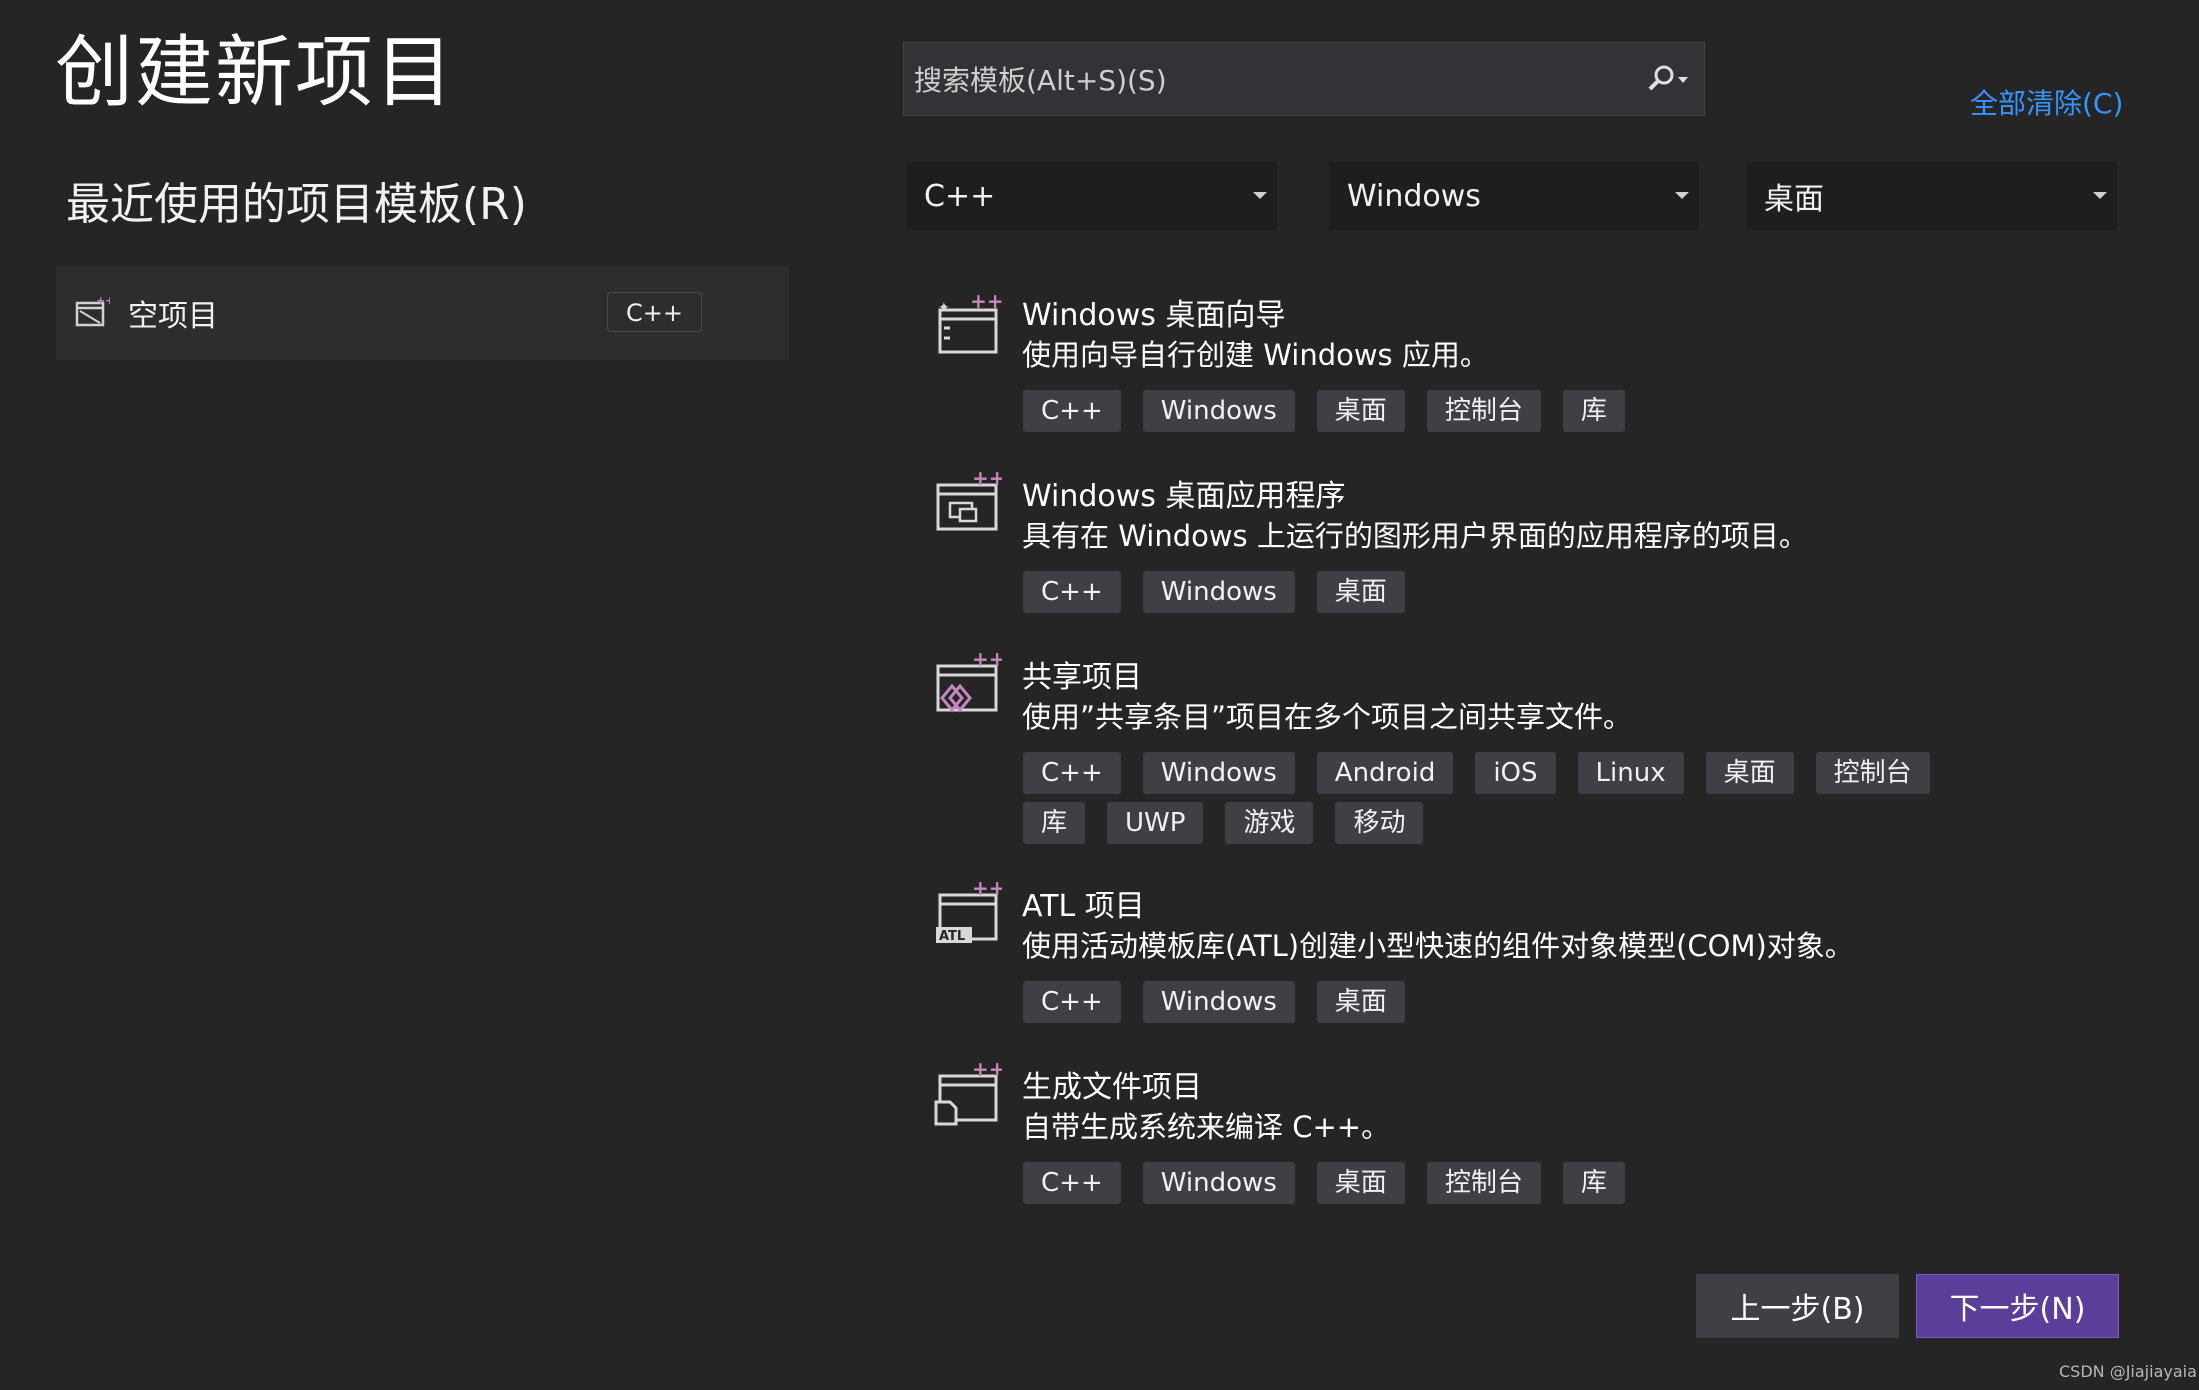 Image resolution: width=2199 pixels, height=1390 pixels. What do you see at coordinates (1515, 773) in the screenshot?
I see `template-tag: iOS` at bounding box center [1515, 773].